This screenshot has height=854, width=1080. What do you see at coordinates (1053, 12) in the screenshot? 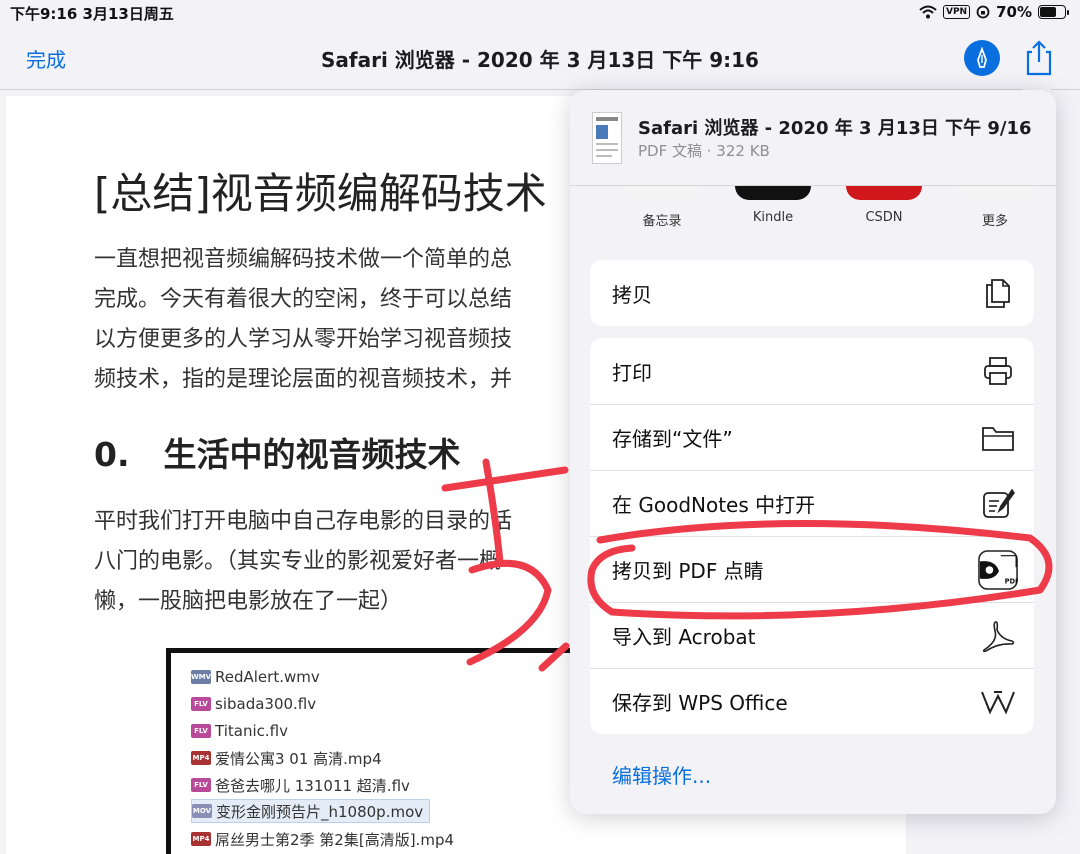
I see `battery-icon` at bounding box center [1053, 12].